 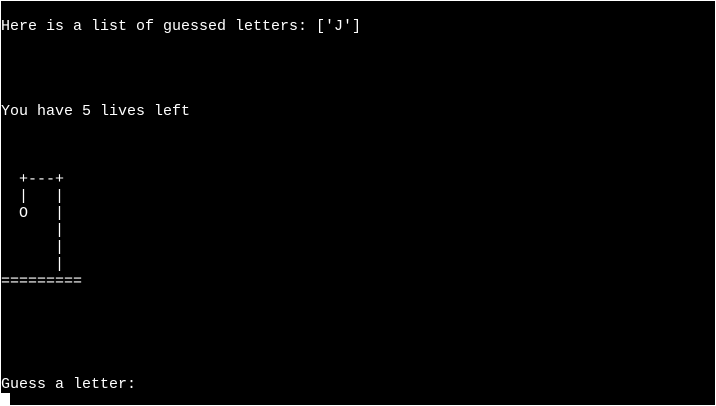 I want to click on gallows-line: | |, so click(x=33, y=196).